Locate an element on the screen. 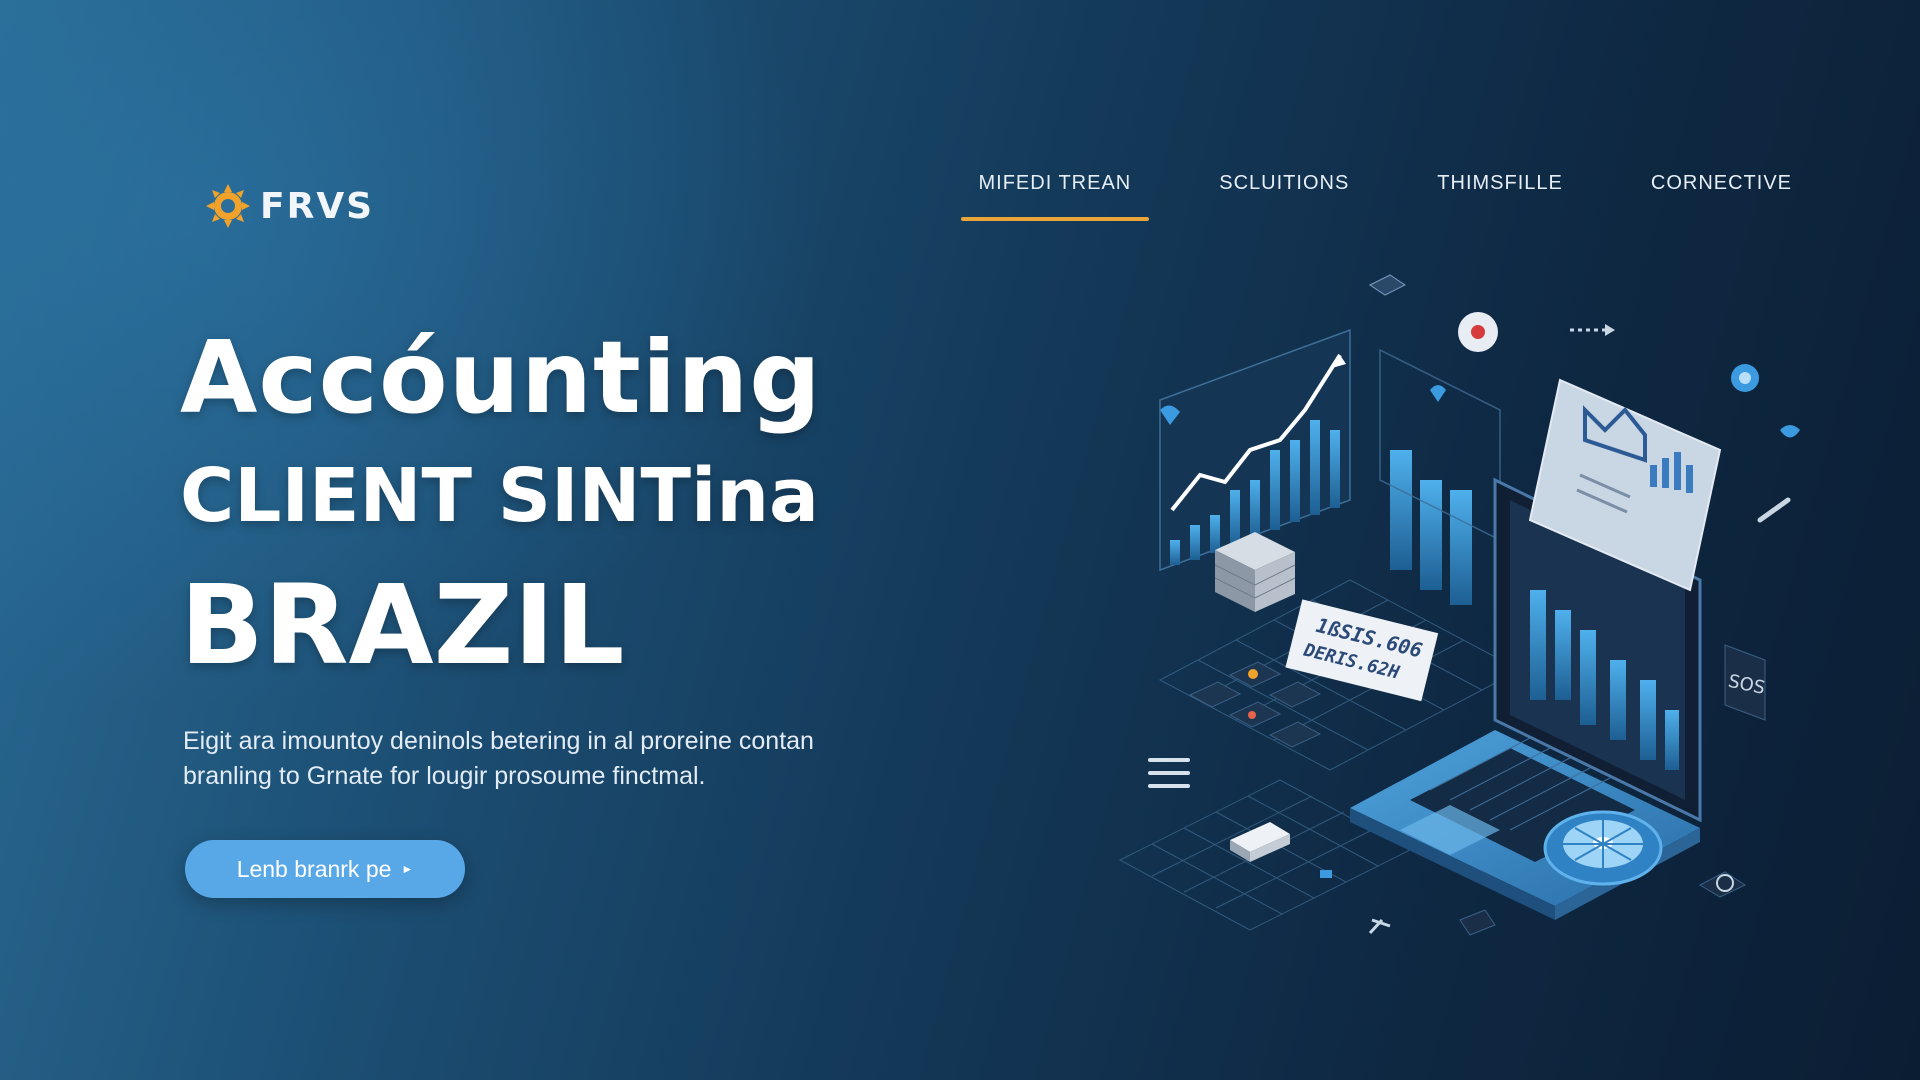 This screenshot has height=1080, width=1920. brand-logo: FRVS is located at coordinates (289, 206).